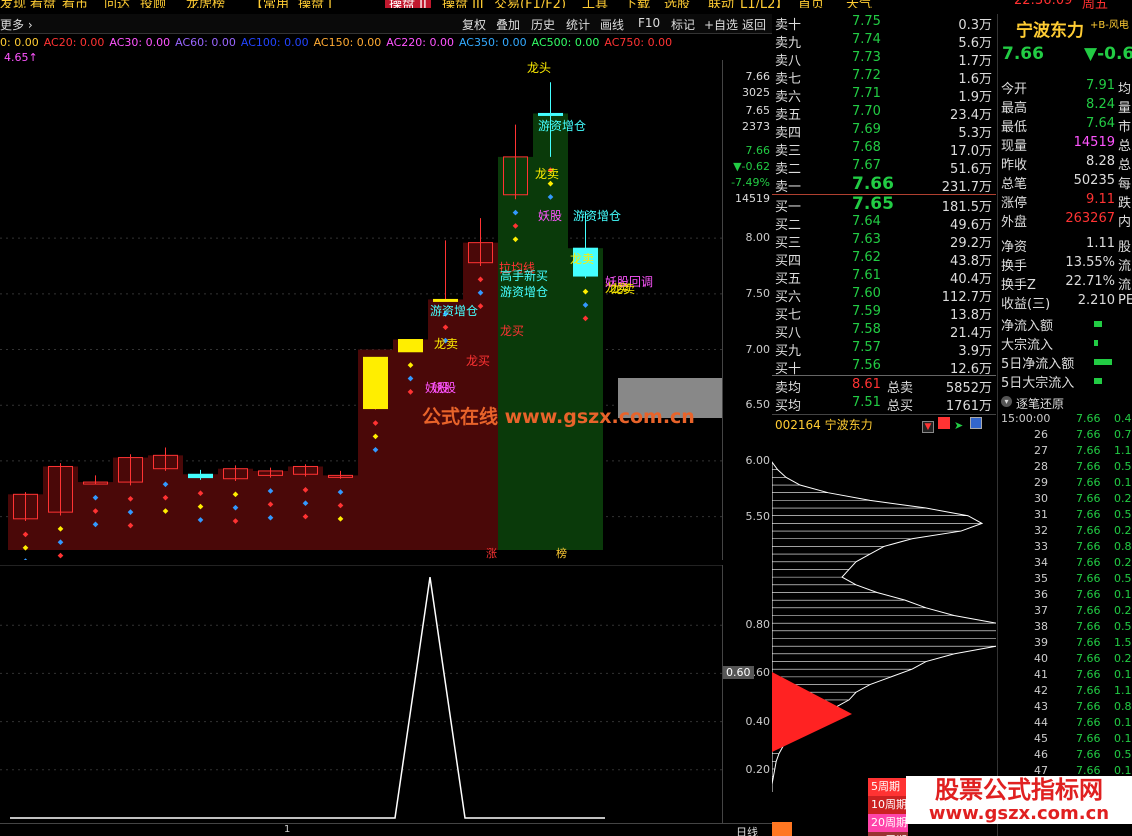 Image resolution: width=1132 pixels, height=836 pixels. I want to click on menu-item: 投顾, so click(153, 4).